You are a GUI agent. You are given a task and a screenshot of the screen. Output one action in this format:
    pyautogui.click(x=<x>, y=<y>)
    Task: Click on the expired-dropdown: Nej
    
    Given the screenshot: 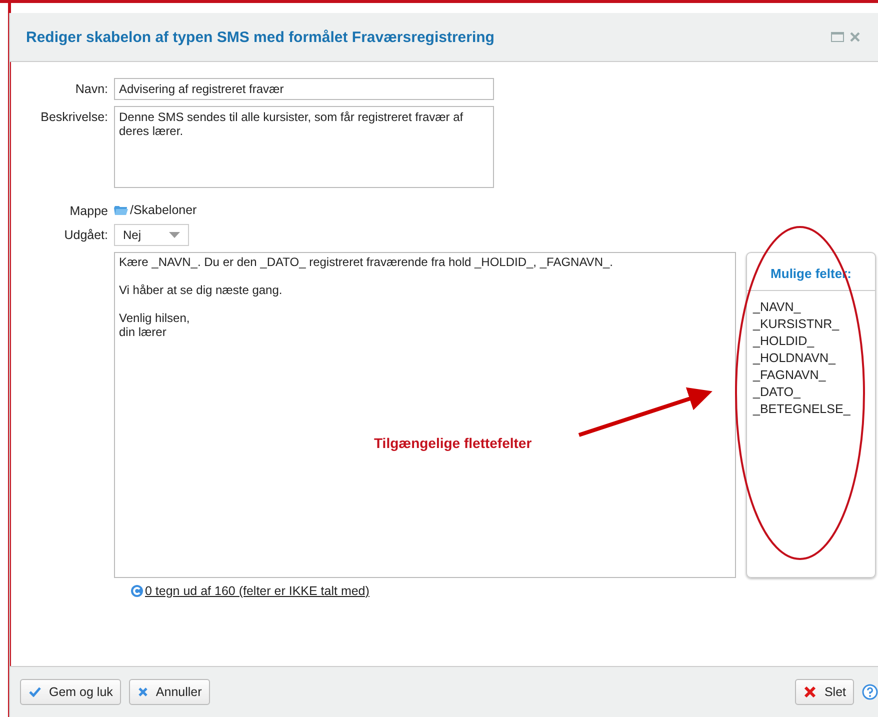 What is the action you would take?
    pyautogui.click(x=151, y=235)
    